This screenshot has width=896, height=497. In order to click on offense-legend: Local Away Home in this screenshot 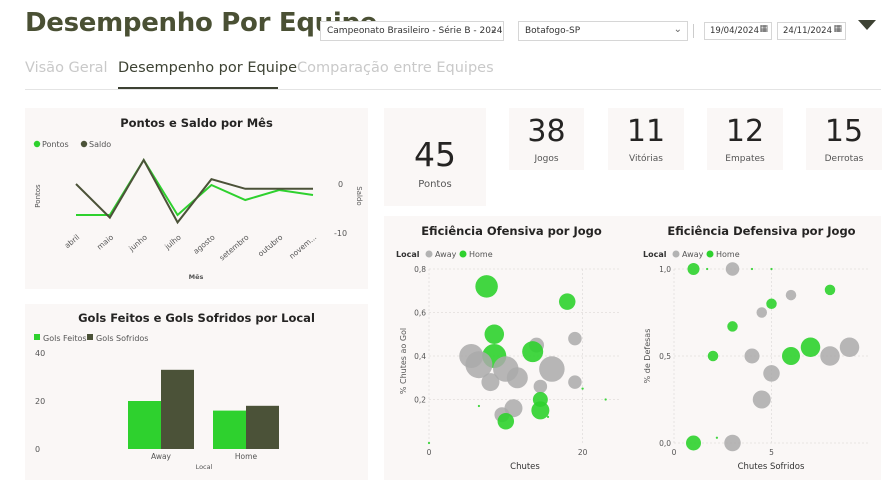, I will do `click(444, 254)`.